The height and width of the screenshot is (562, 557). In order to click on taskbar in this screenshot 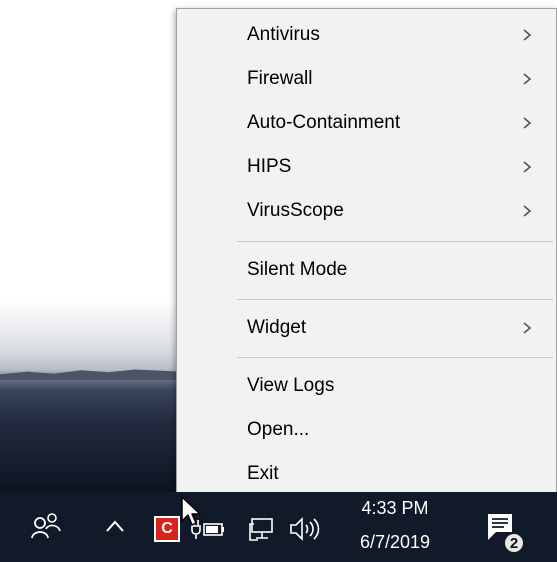, I will do `click(278, 527)`.